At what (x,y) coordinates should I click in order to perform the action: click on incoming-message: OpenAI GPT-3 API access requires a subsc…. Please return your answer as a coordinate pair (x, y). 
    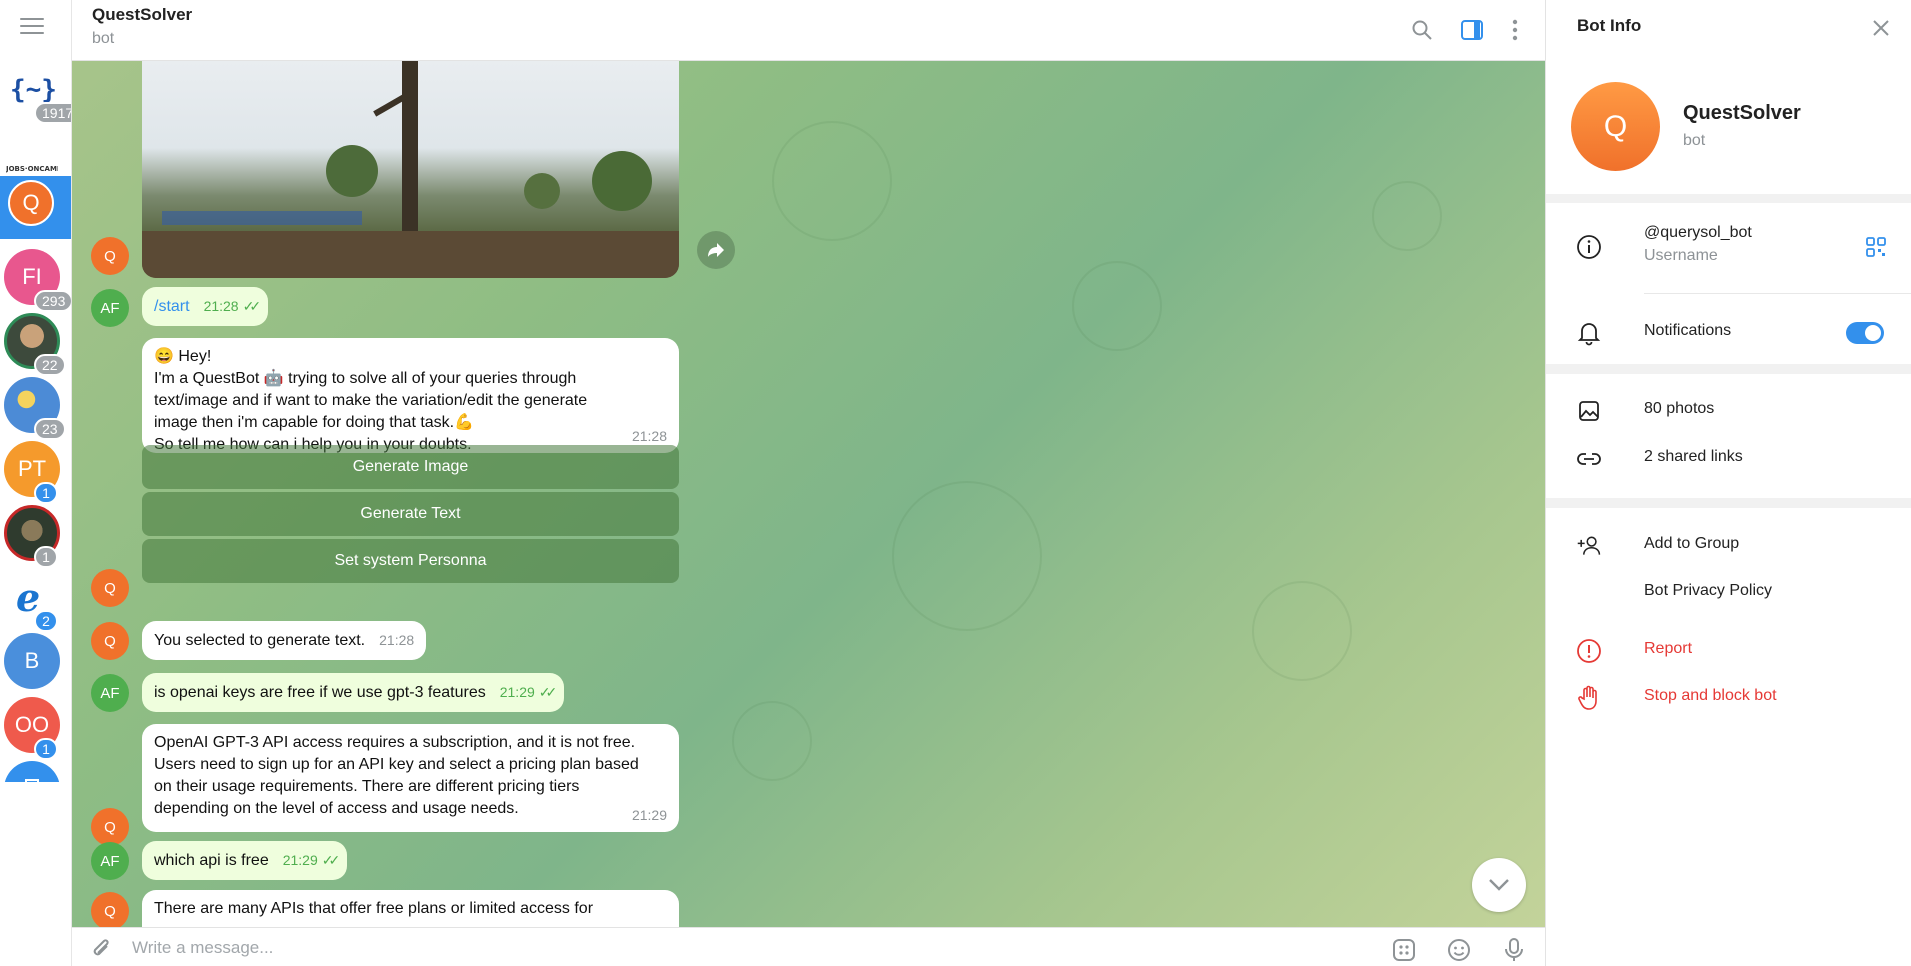
    Looking at the image, I should click on (410, 778).